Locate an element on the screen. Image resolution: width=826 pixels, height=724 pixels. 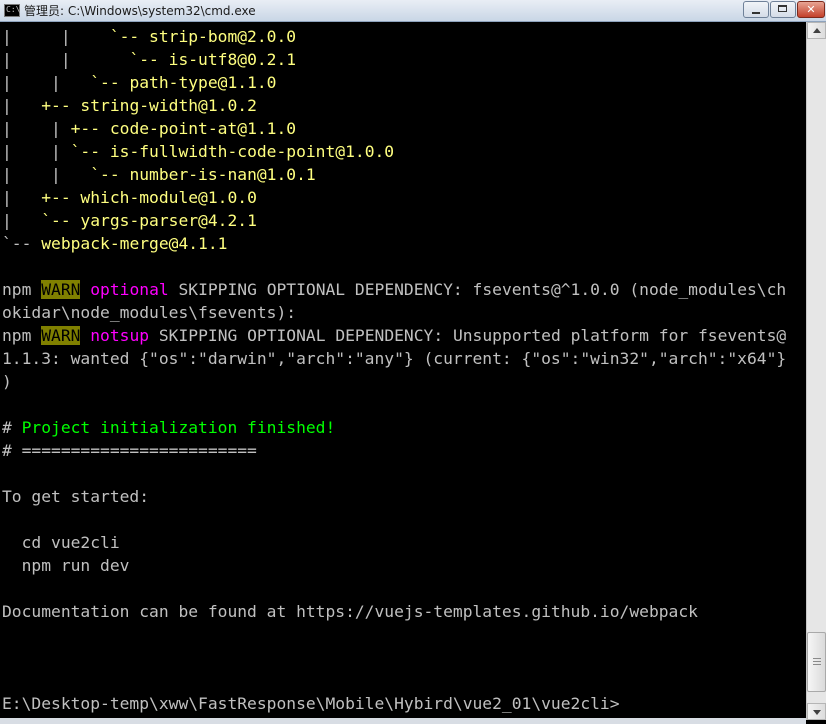
console-text-segment: optional is located at coordinates (129, 289).